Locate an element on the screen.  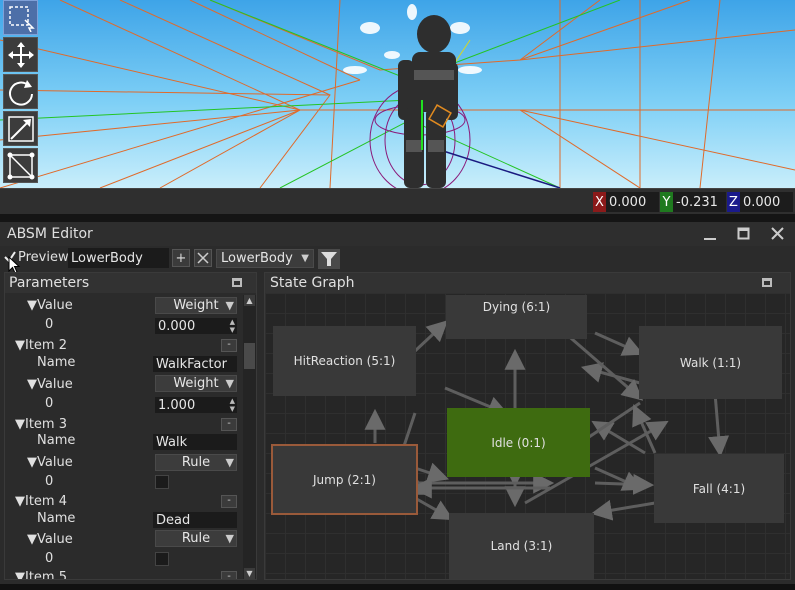
y-coordinate: Y -0.231 is located at coordinates (693, 202).